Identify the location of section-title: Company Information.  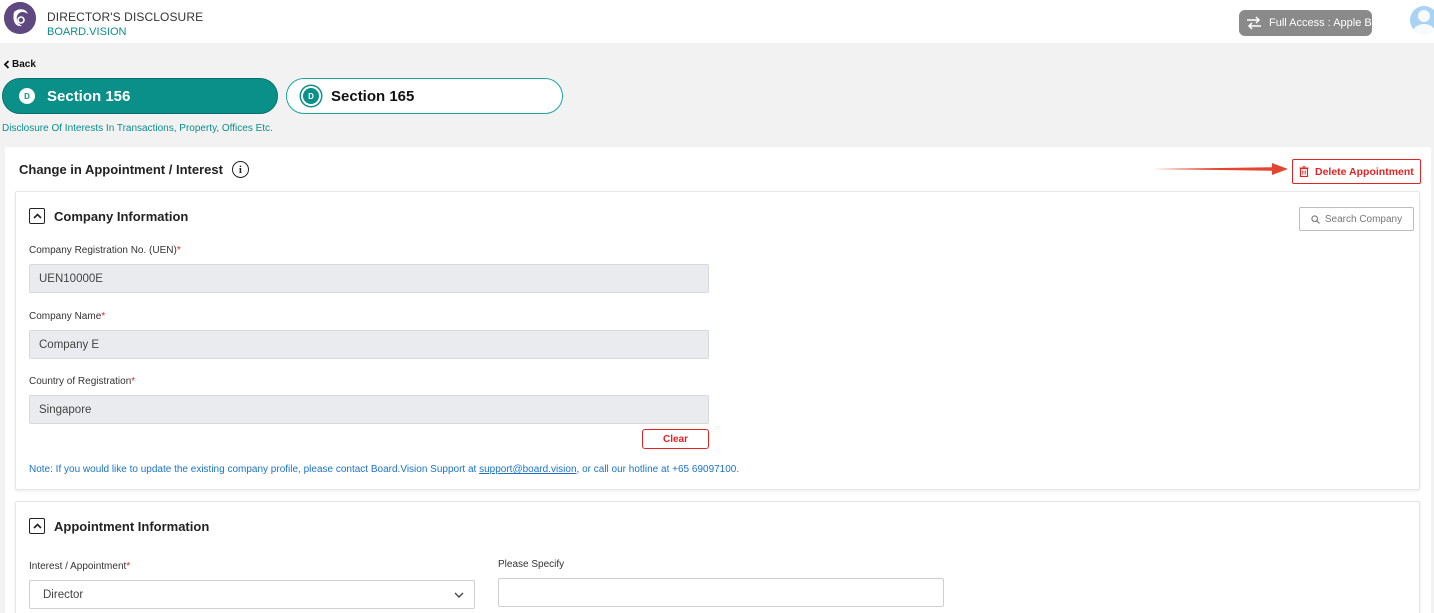
(121, 216).